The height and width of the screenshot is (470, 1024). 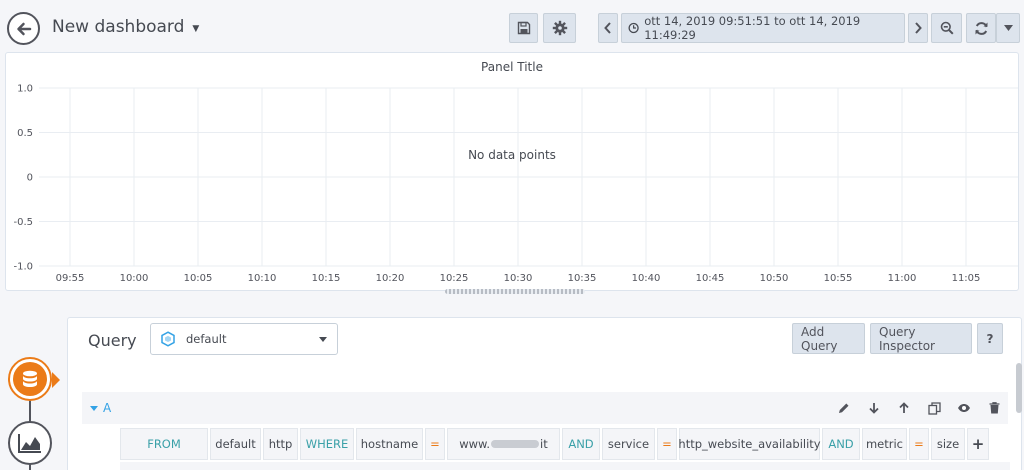 I want to click on dashboard-title: New dashboard, so click(x=118, y=27).